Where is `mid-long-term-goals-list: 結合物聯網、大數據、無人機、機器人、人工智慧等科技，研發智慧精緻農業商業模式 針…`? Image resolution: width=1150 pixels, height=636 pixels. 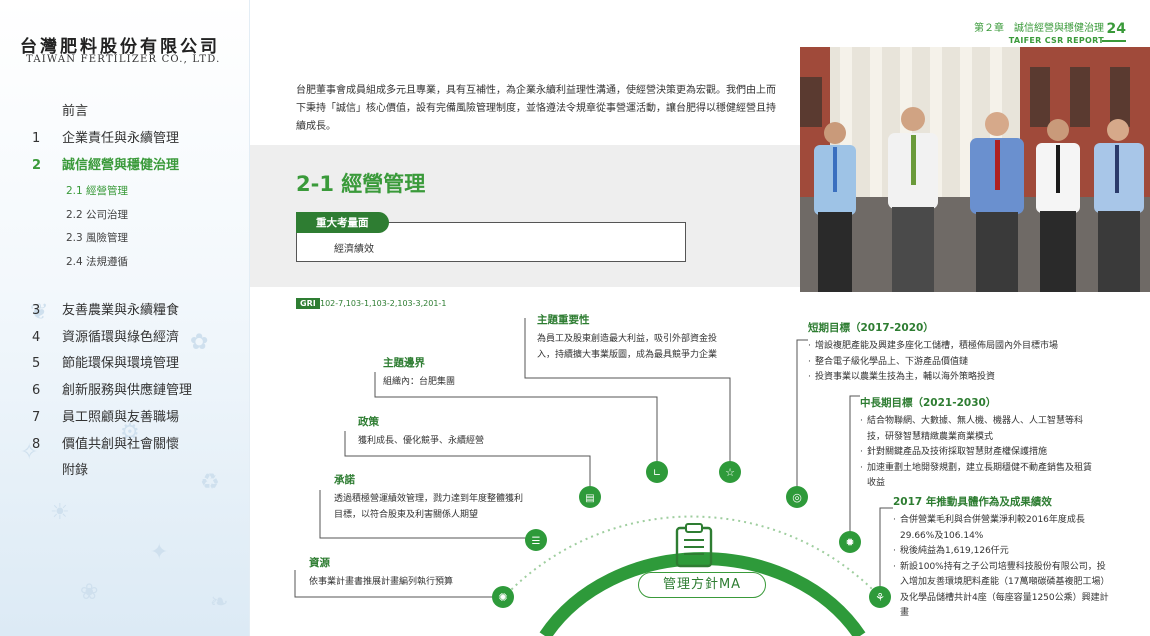 mid-long-term-goals-list: 結合物聯網、大數據、無人機、機器人、人工智慧等科技，研發智慧精緻農業商業模式 針… is located at coordinates (980, 453).